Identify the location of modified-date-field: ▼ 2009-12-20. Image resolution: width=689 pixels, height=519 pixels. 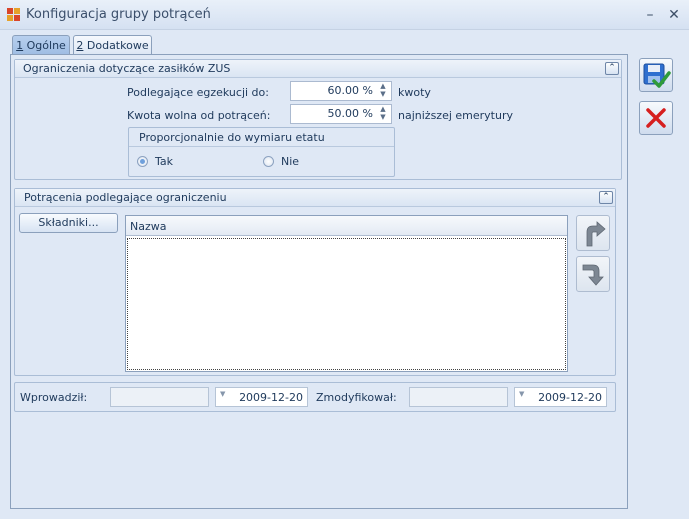
(560, 397).